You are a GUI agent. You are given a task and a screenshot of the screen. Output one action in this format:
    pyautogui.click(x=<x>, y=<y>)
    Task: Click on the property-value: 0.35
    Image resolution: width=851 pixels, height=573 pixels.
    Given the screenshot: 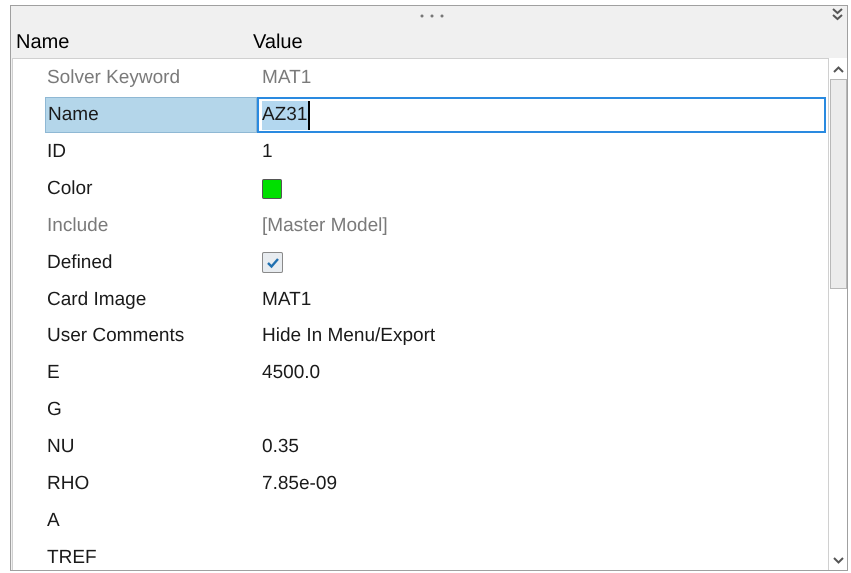 What is the action you would take?
    pyautogui.click(x=280, y=447)
    